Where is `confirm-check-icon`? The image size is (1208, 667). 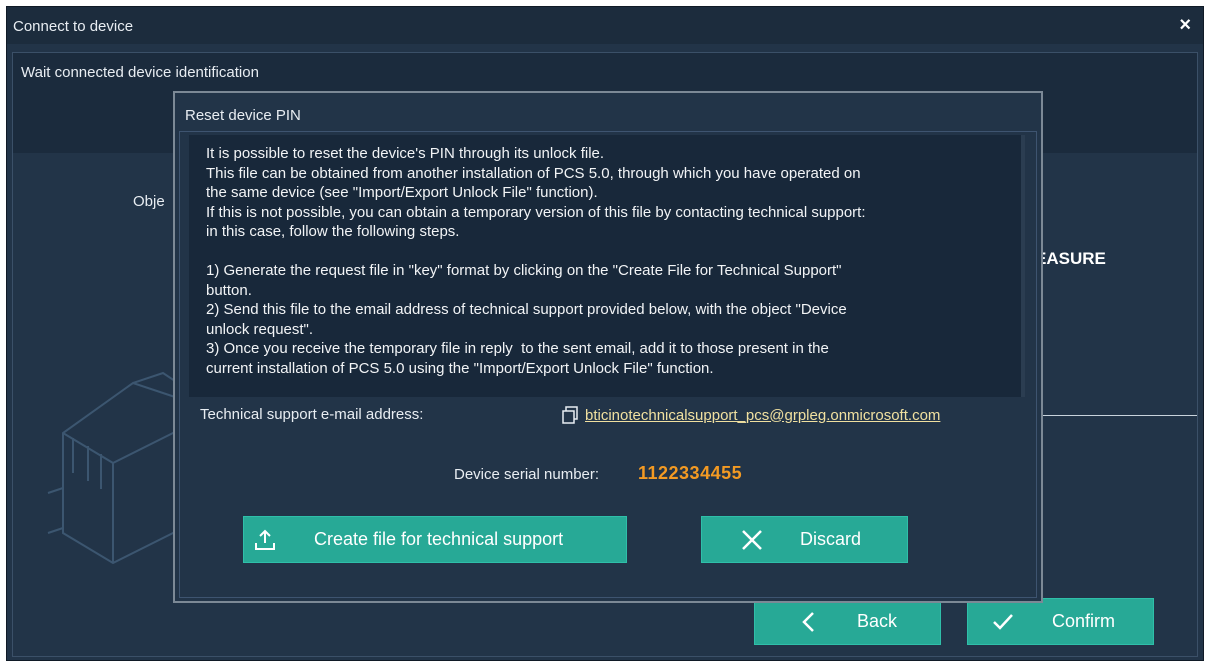
confirm-check-icon is located at coordinates (1003, 621).